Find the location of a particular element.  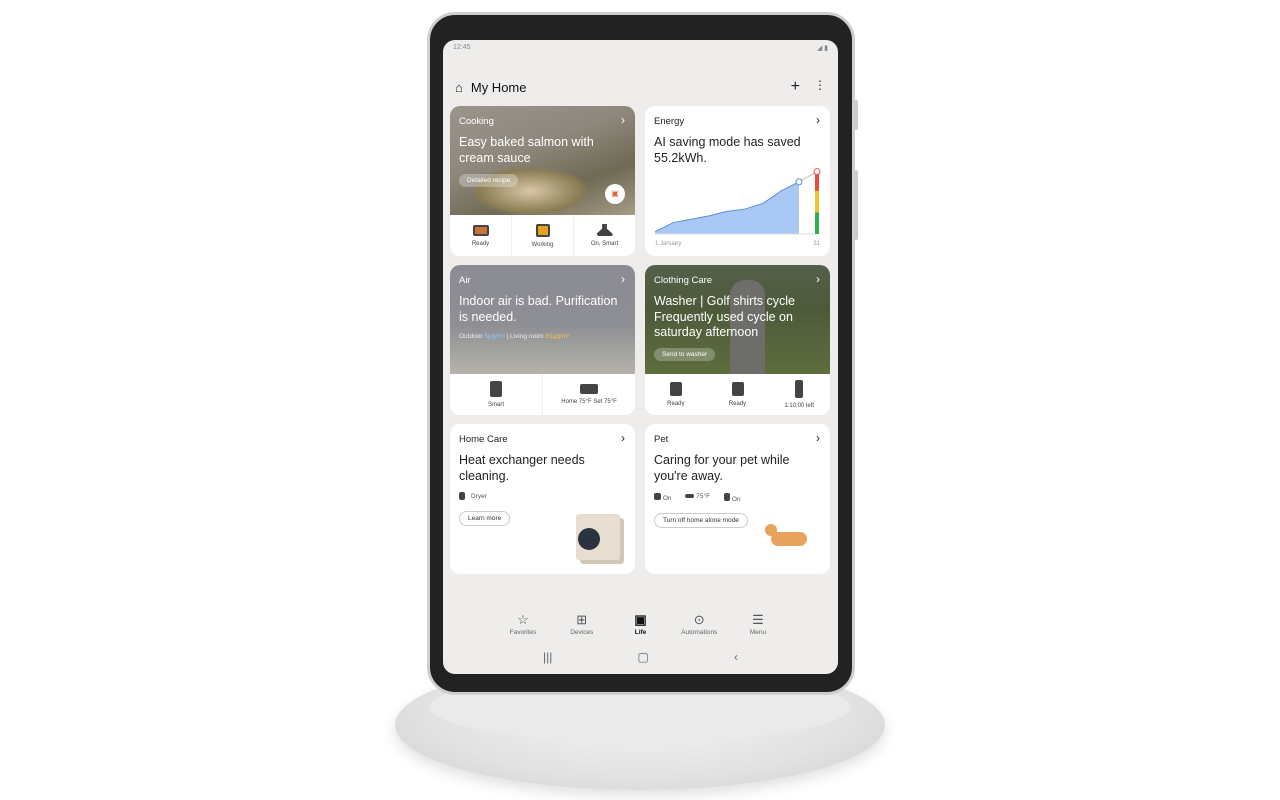

cooktop-device: Working is located at coordinates (543, 235).